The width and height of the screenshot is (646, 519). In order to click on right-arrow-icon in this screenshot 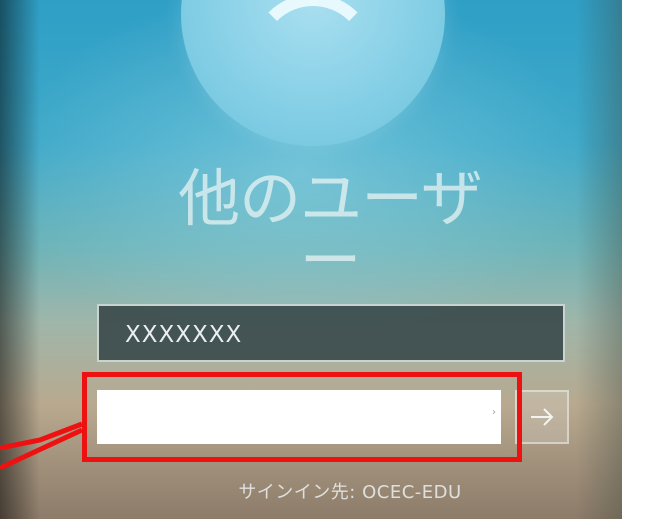, I will do `click(542, 417)`.